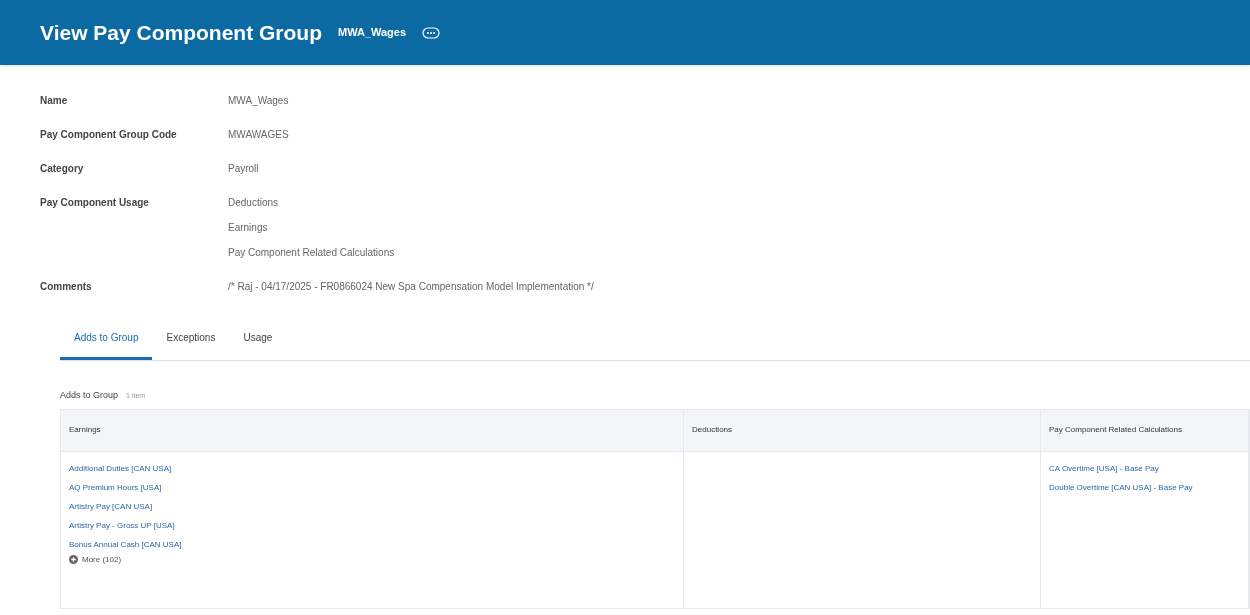 The height and width of the screenshot is (615, 1250). Describe the element at coordinates (372, 487) in the screenshot. I see `item-link: AQ Premium Hours [USA]` at that location.